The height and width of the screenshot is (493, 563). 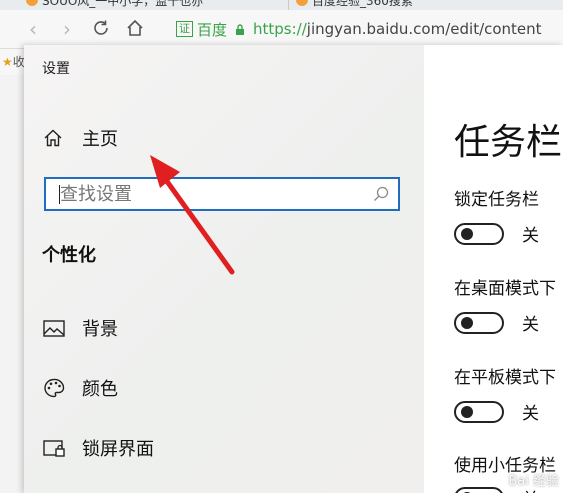 What do you see at coordinates (56, 69) in the screenshot?
I see `window-title: 设置` at bounding box center [56, 69].